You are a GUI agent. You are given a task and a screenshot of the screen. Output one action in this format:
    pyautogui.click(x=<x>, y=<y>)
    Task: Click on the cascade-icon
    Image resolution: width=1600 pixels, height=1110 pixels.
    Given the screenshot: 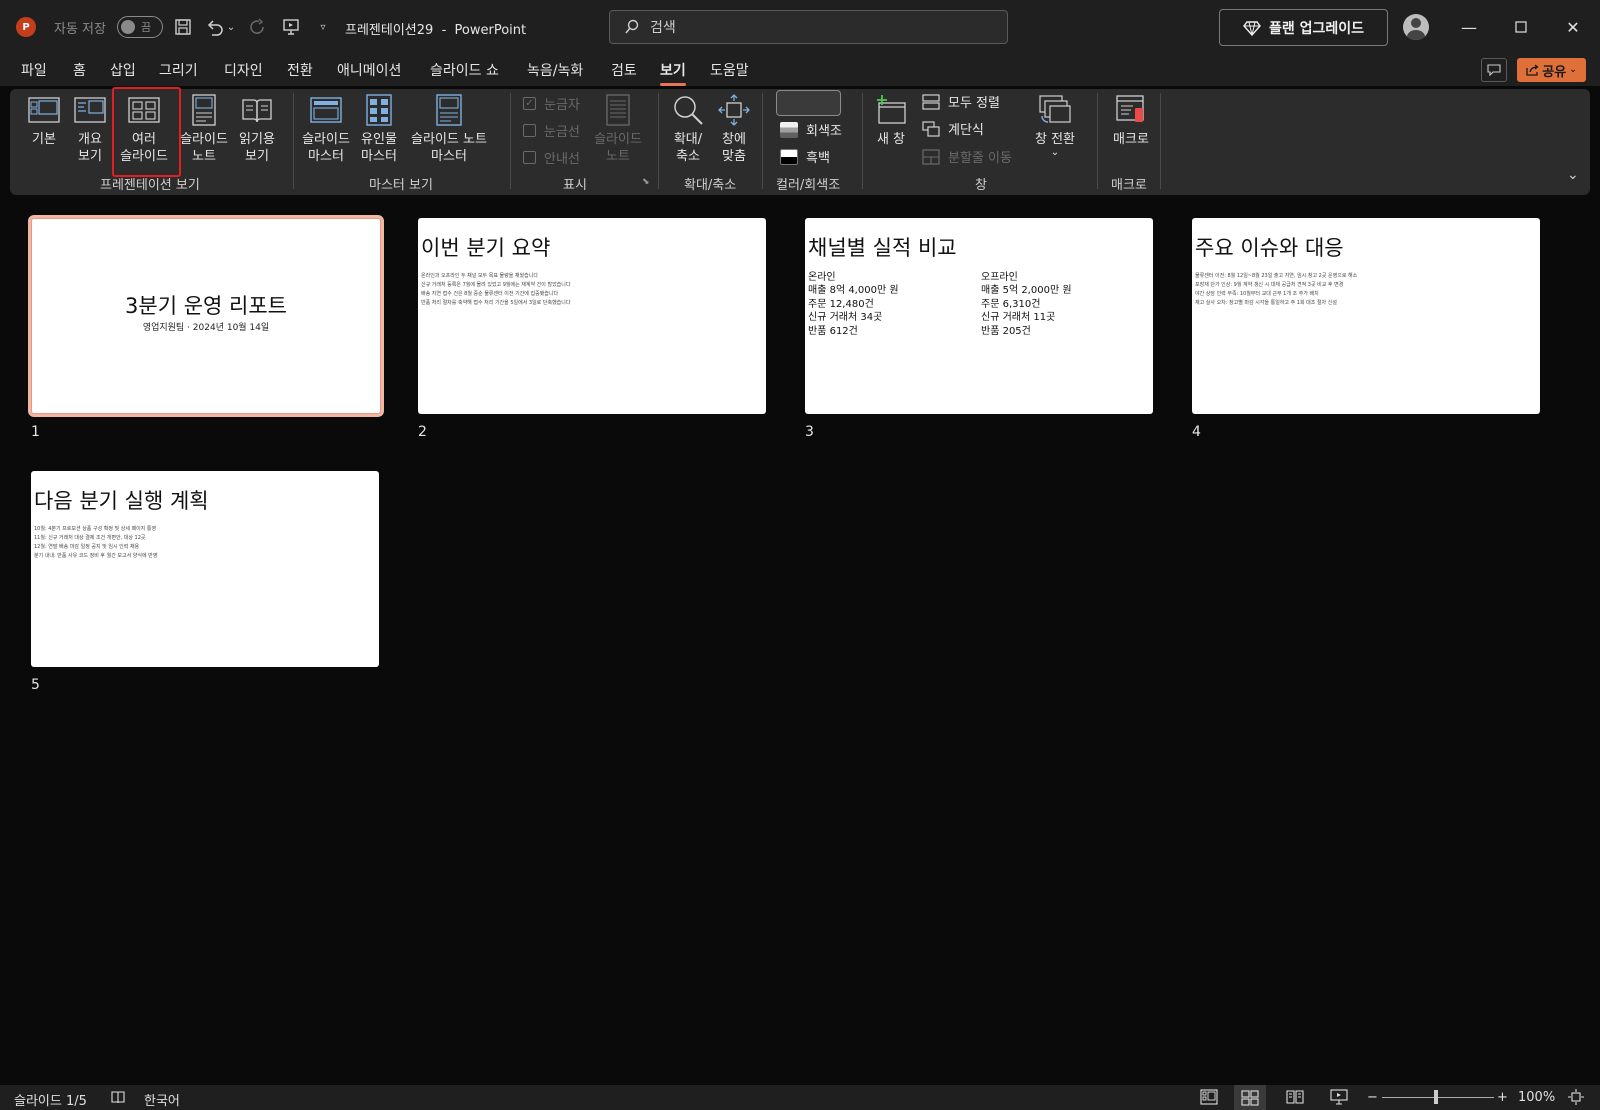 What is the action you would take?
    pyautogui.click(x=931, y=128)
    